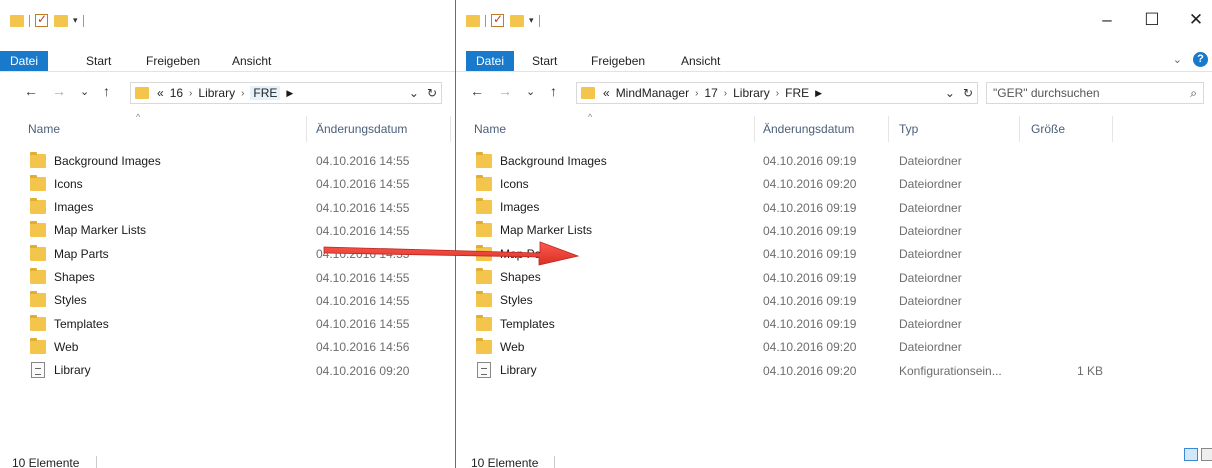 This screenshot has height=468, width=1212. Describe the element at coordinates (908, 129) in the screenshot. I see `column-header-type: Typ` at that location.